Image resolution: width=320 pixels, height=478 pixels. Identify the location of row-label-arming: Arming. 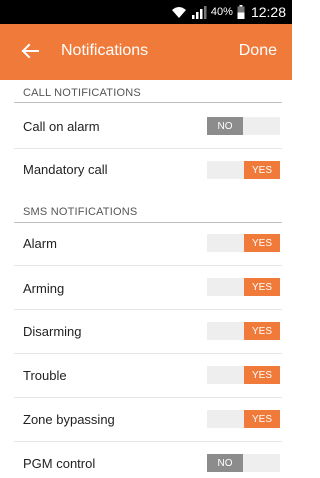
(44, 288).